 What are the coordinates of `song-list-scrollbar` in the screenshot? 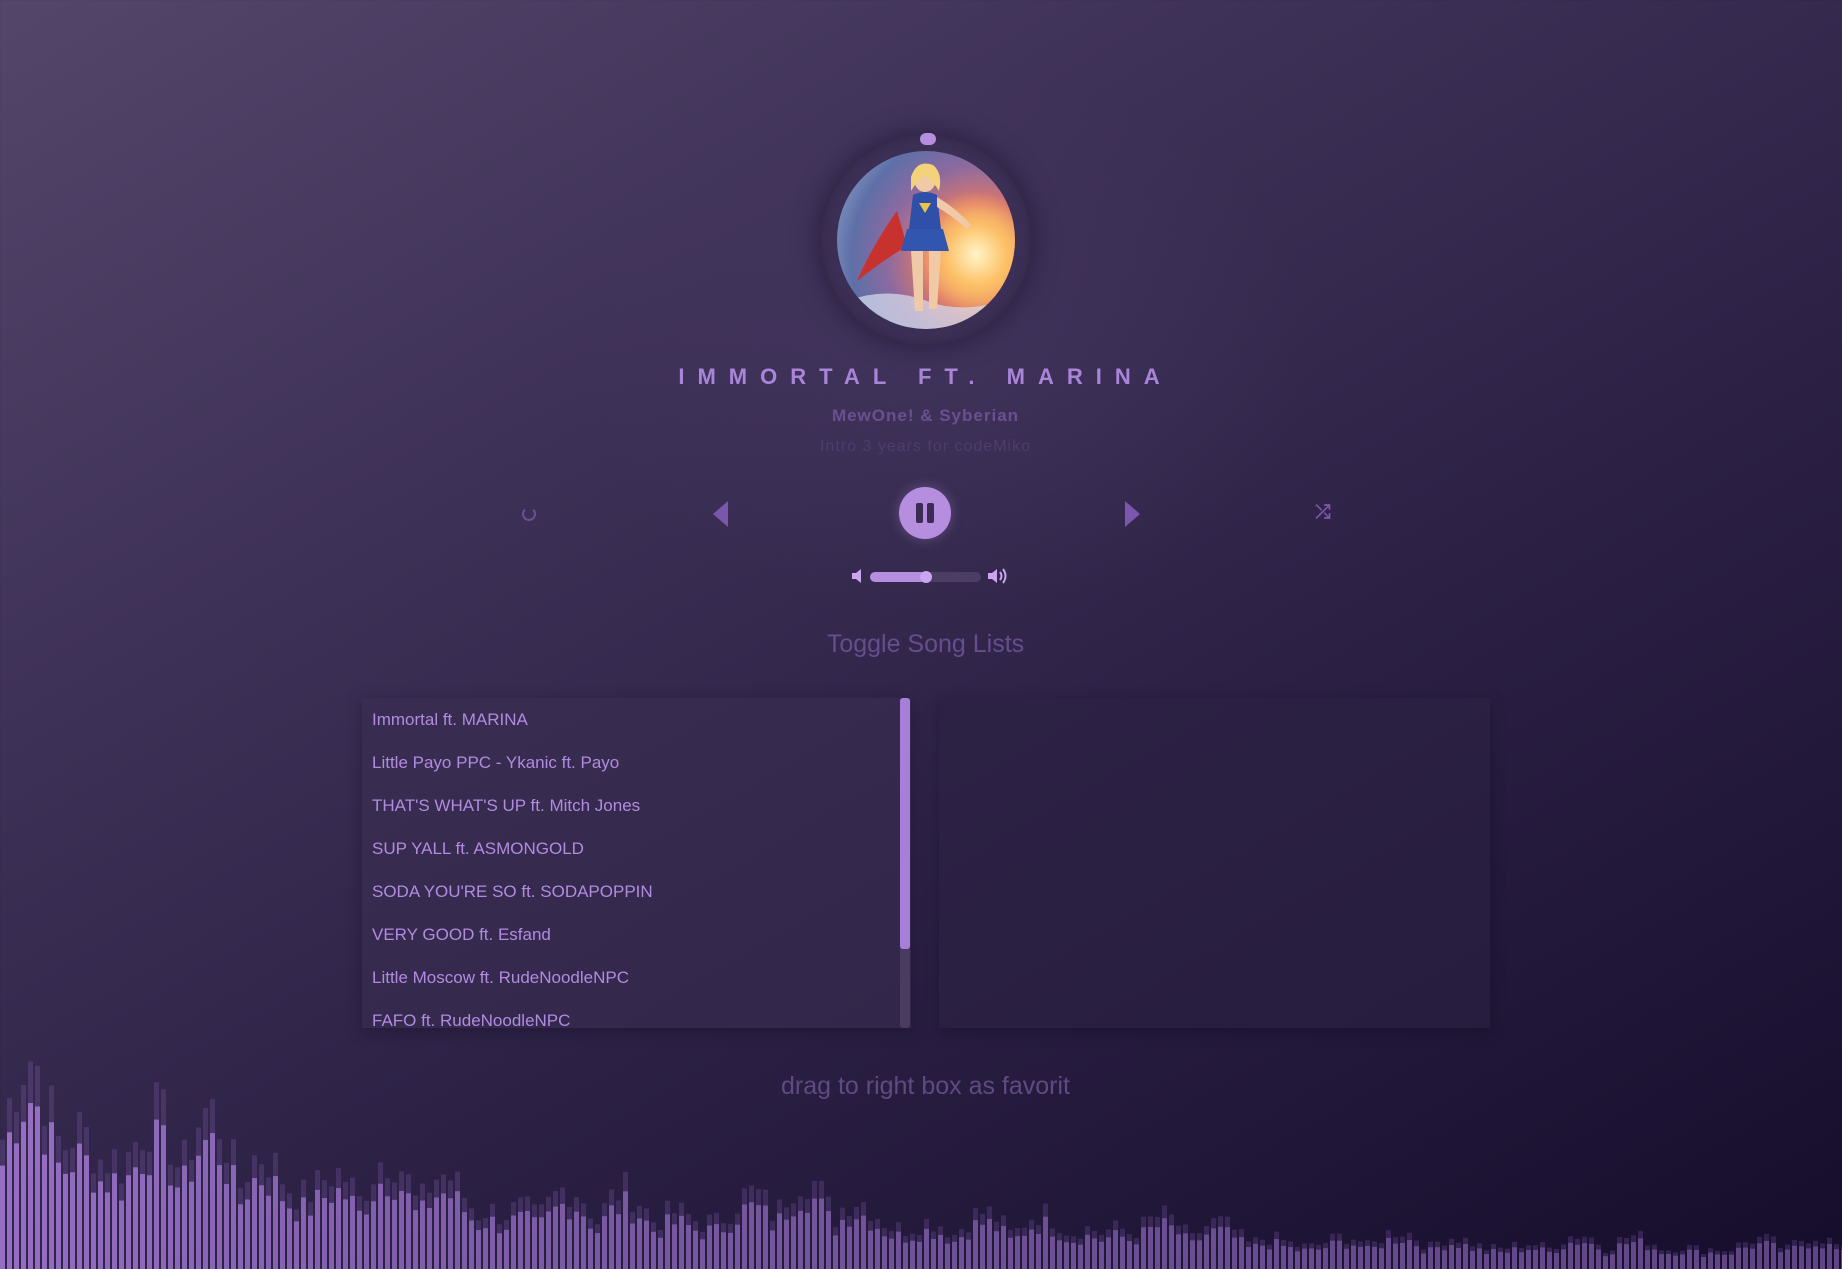 It's located at (905, 863).